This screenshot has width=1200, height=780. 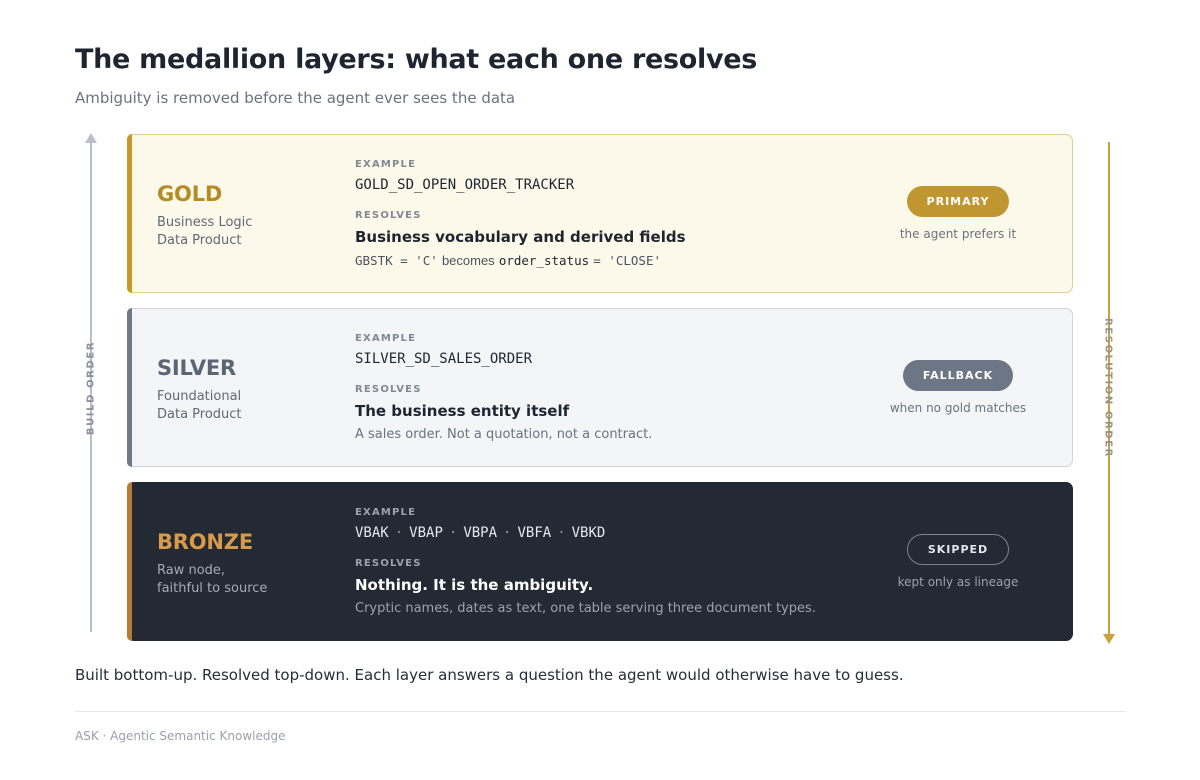 I want to click on silver-resolves-caption: RESOLVES, so click(x=388, y=389).